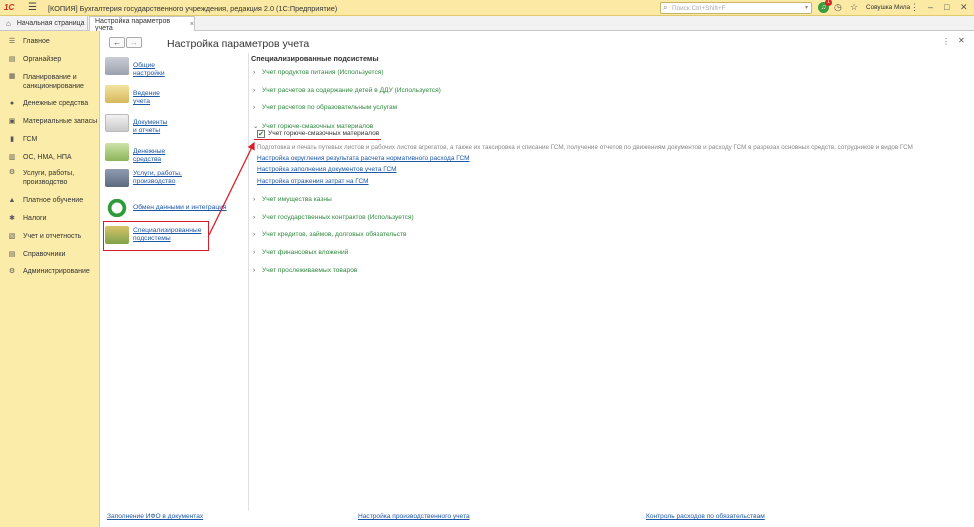 Image resolution: width=974 pixels, height=527 pixels. I want to click on reporting-icon: ▧, so click(12, 236).